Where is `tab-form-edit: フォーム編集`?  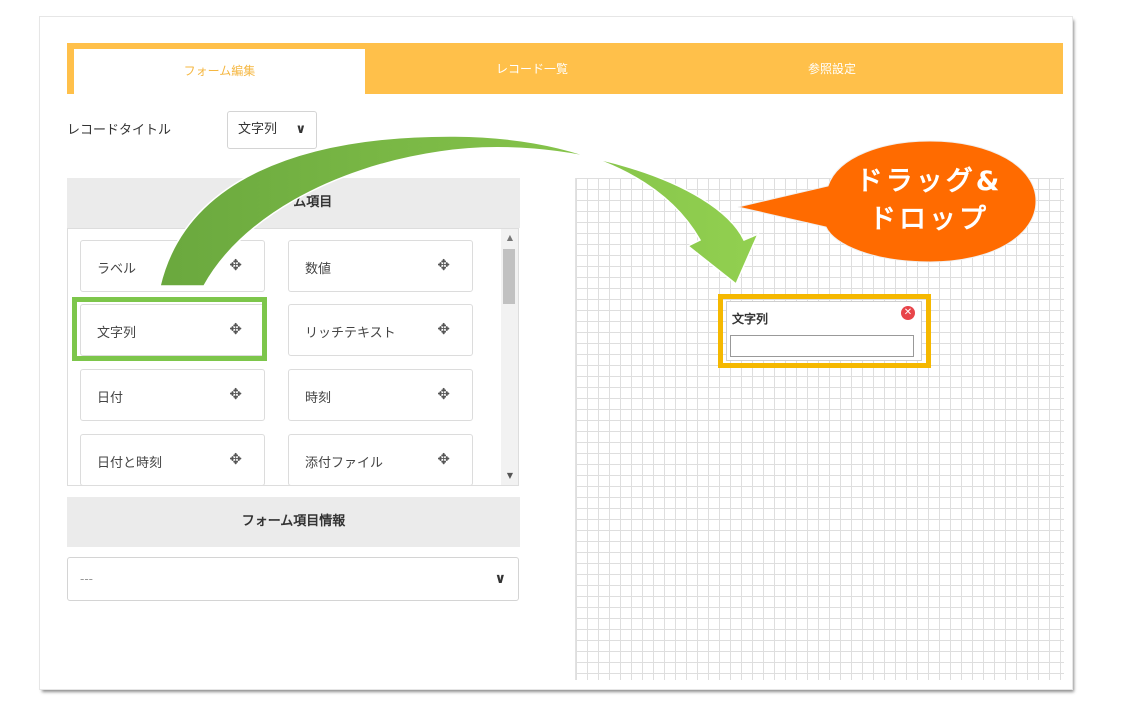 tab-form-edit: フォーム編集 is located at coordinates (219, 71).